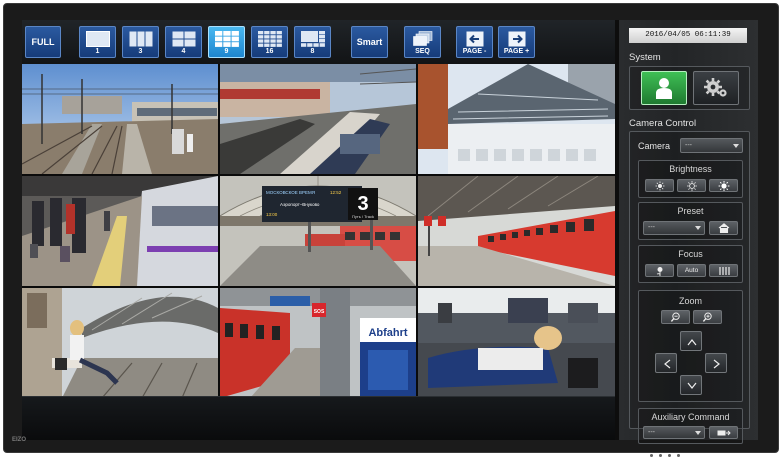 Image resolution: width=782 pixels, height=462 pixels. Describe the element at coordinates (651, 227) in the screenshot. I see `preset-select-value: ---` at that location.